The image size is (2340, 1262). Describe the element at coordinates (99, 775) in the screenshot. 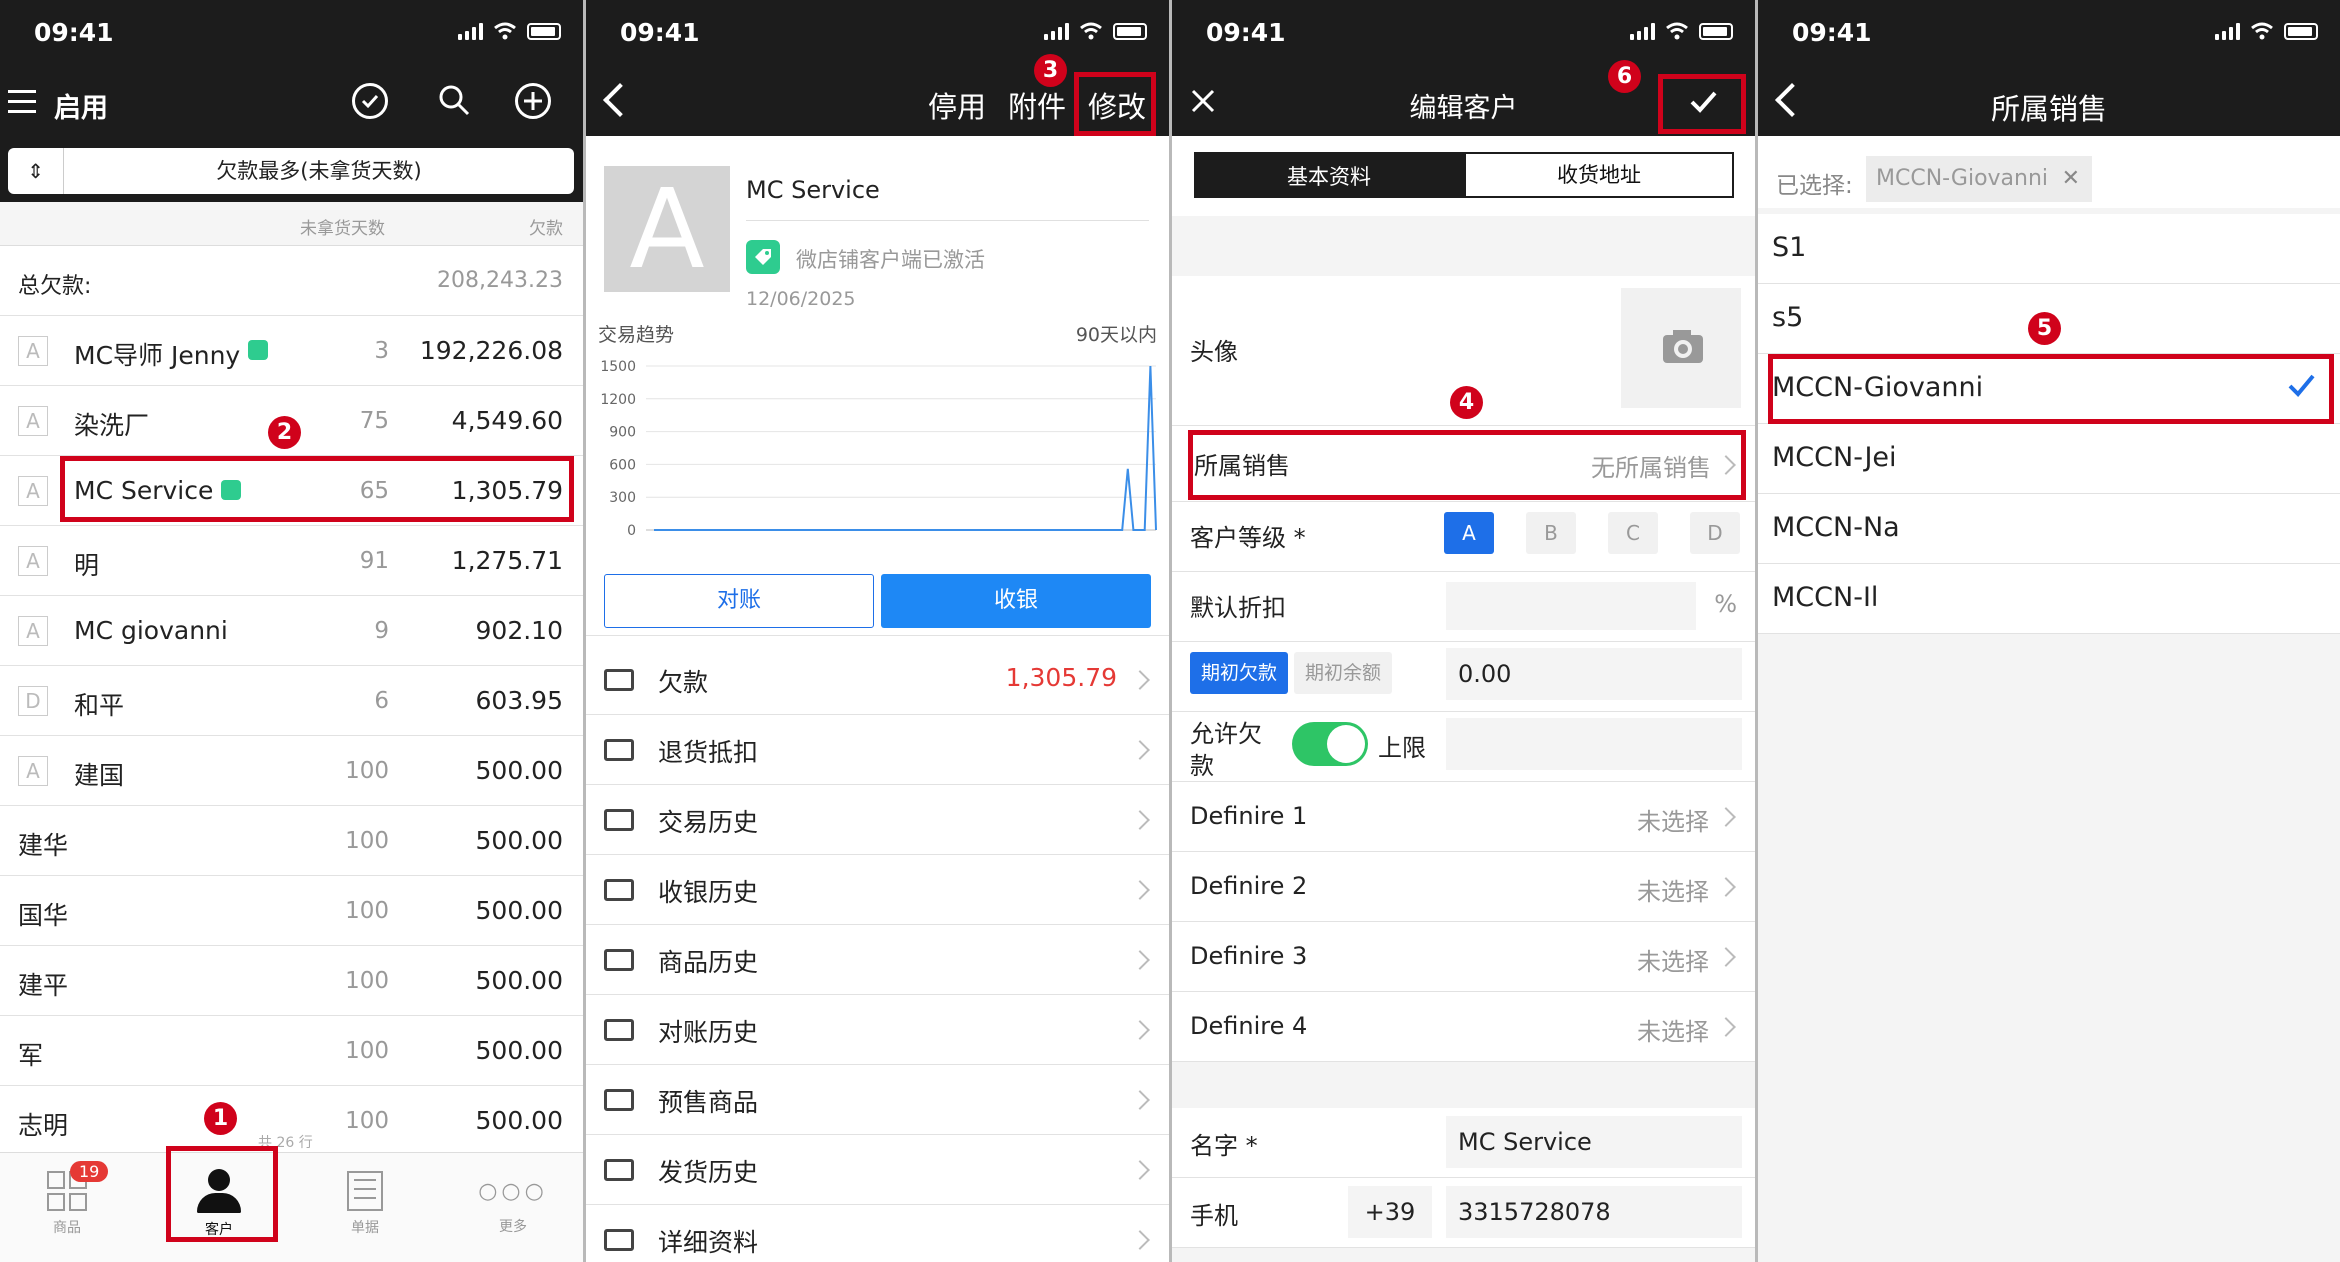

I see `customer-name: 建国` at that location.